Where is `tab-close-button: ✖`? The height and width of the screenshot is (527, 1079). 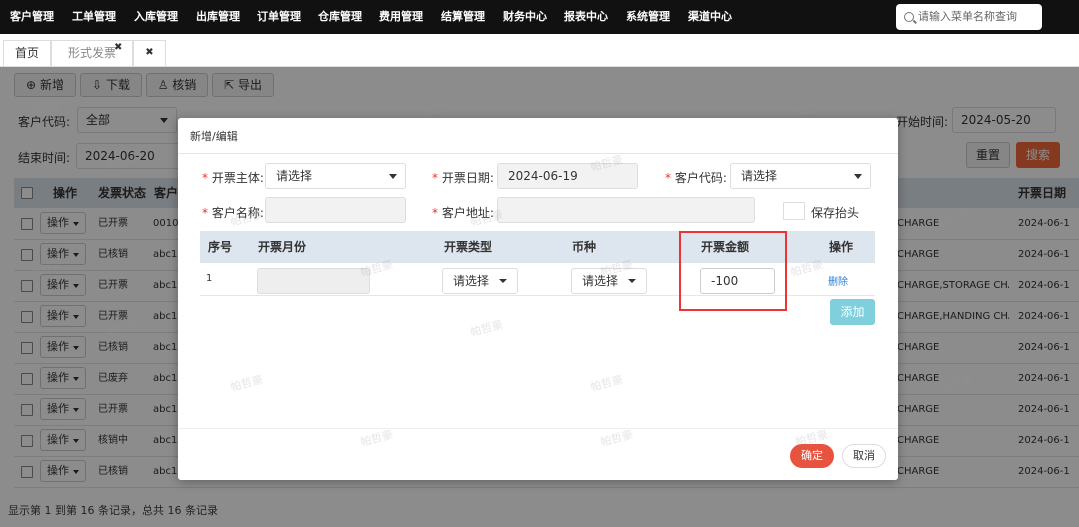 tab-close-button: ✖ is located at coordinates (149, 53).